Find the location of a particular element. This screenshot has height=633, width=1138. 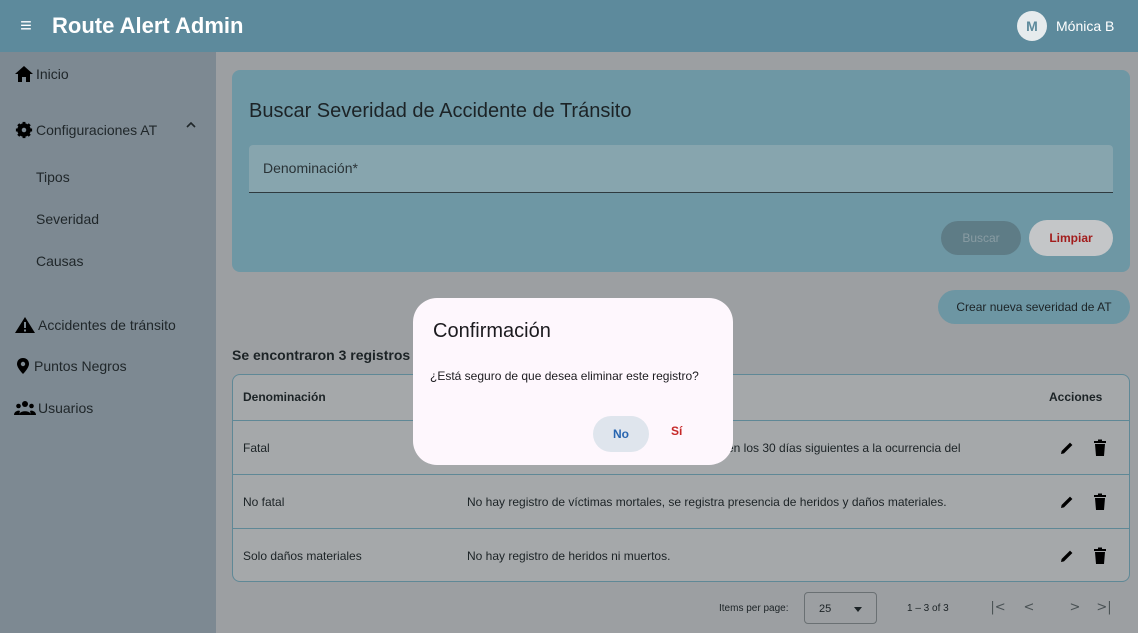

cell-denominacion: Fatal is located at coordinates (256, 448).